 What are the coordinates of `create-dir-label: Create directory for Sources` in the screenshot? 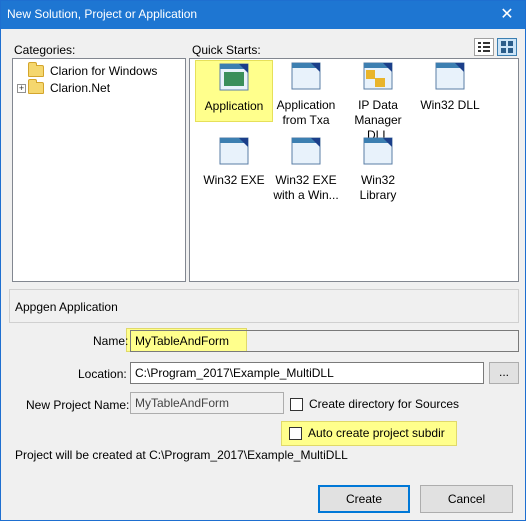 It's located at (384, 404).